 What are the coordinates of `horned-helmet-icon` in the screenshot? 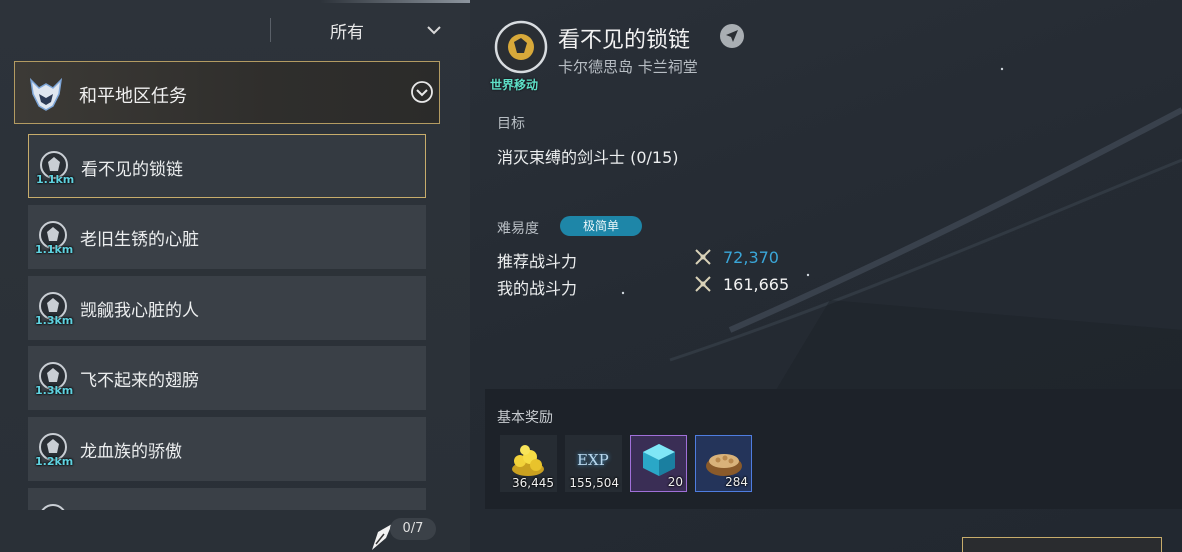 It's located at (46, 94).